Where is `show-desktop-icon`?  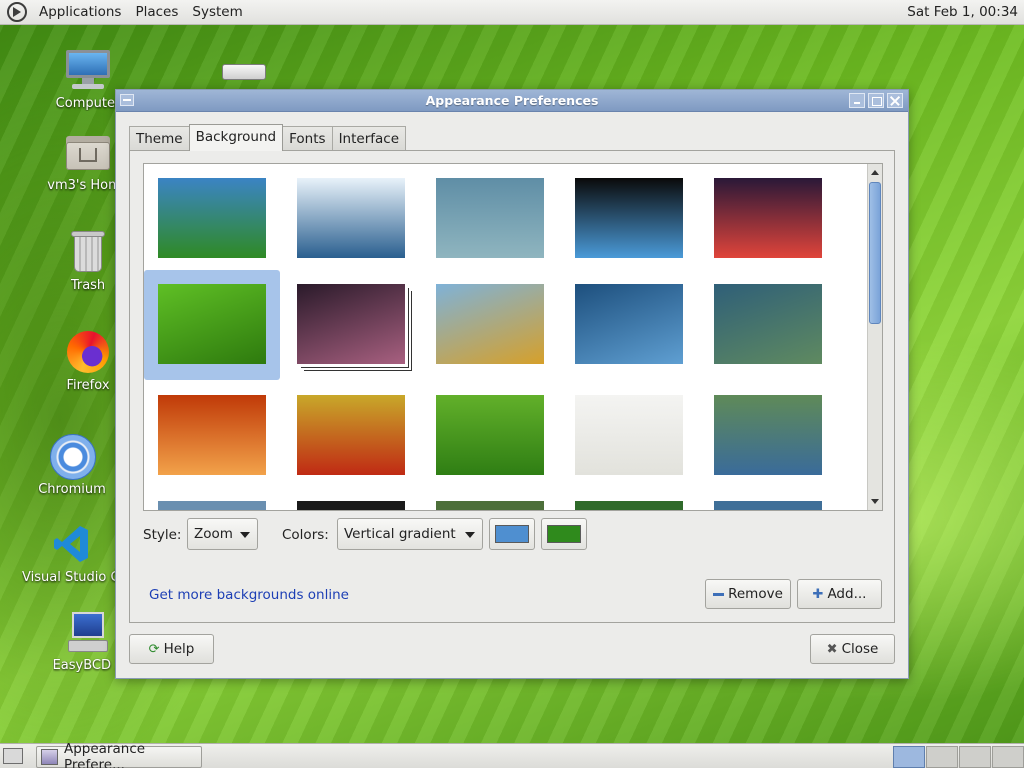
show-desktop-icon is located at coordinates (13, 756).